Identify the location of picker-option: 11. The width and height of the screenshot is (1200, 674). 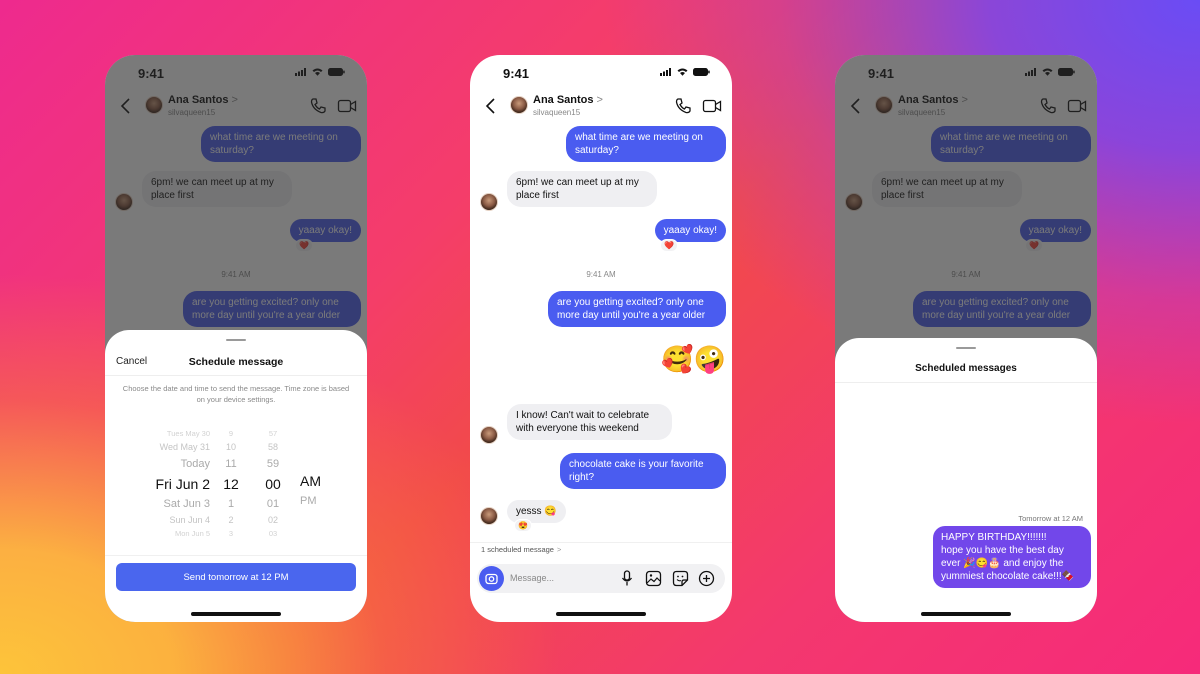
(231, 464).